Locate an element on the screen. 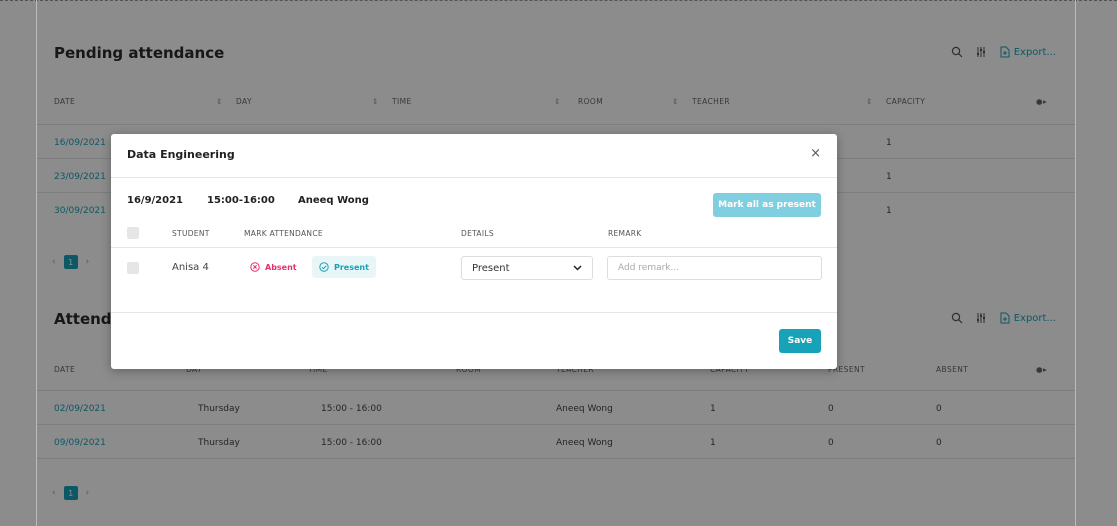 The image size is (1117, 526). check-circle-icon is located at coordinates (324, 267).